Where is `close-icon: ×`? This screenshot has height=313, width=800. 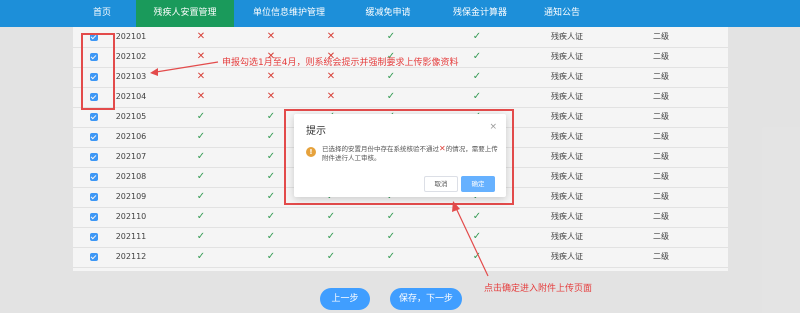 close-icon: × is located at coordinates (493, 127).